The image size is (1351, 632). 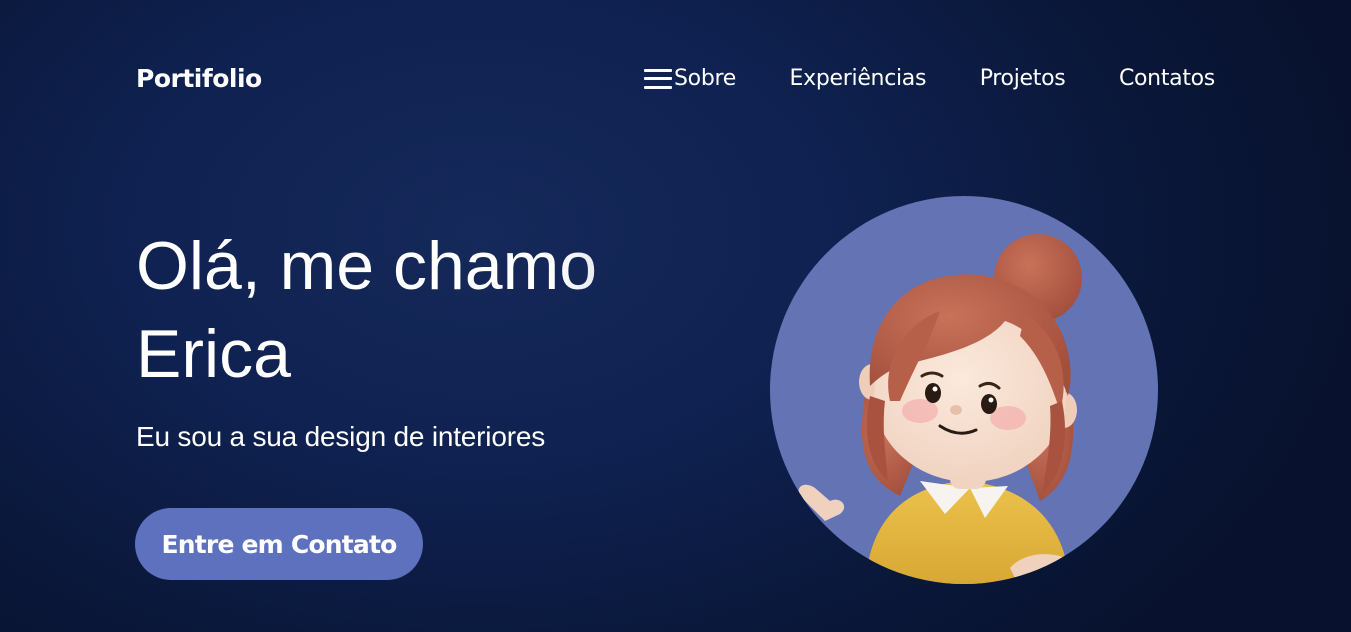 I want to click on nav-item-sobre-group: Sobre, so click(x=690, y=78).